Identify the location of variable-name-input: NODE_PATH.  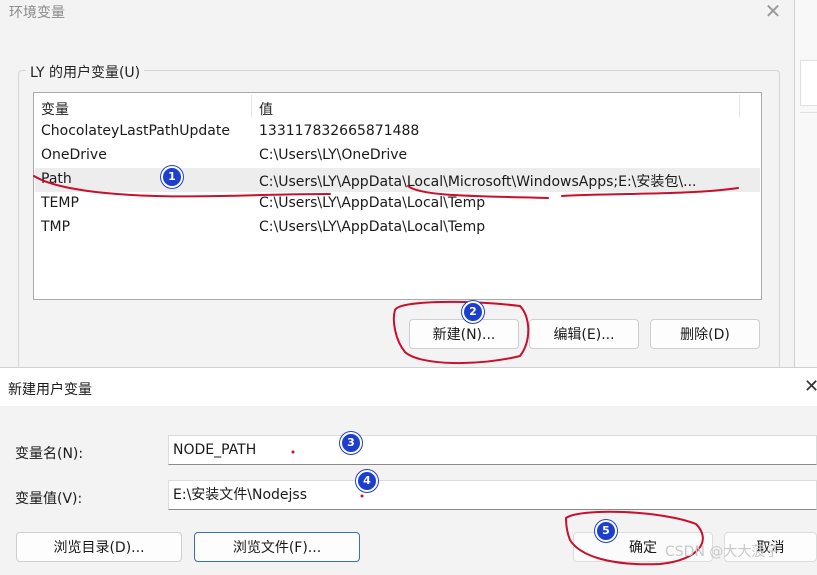
(492, 450).